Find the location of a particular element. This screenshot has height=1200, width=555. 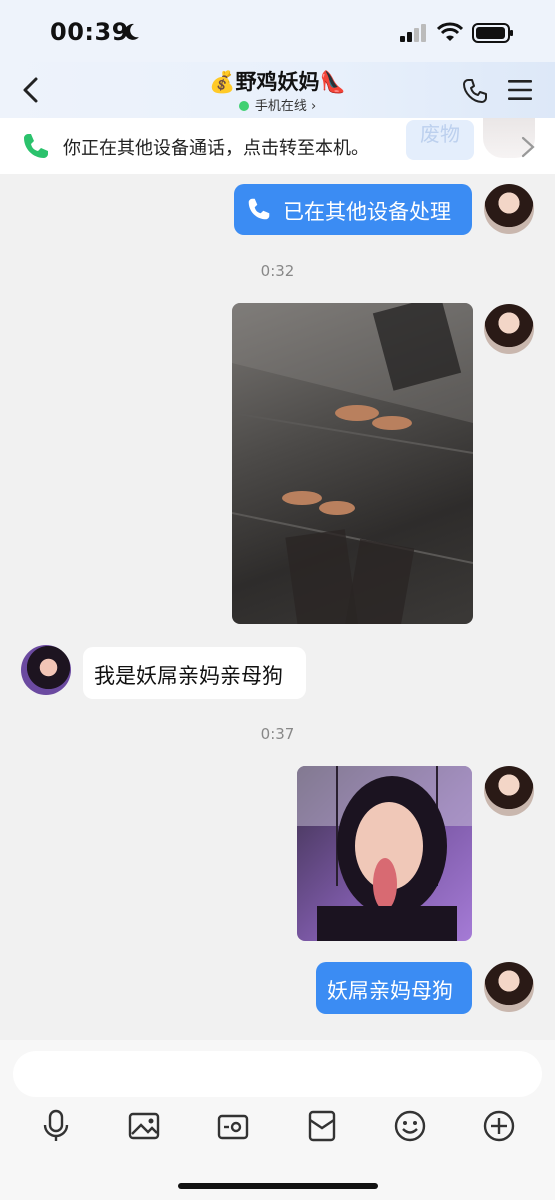

clock: 00:39 is located at coordinates (89, 32).